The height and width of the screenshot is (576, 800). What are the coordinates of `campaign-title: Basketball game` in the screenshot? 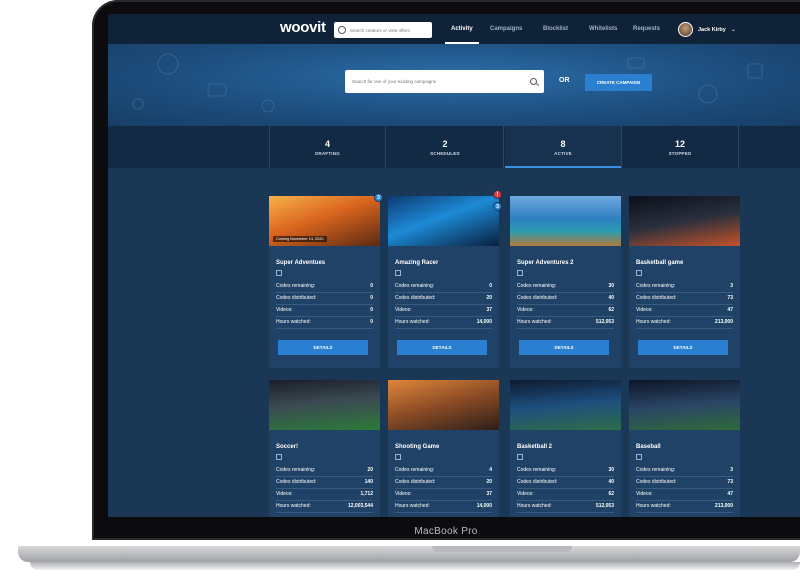 It's located at (688, 263).